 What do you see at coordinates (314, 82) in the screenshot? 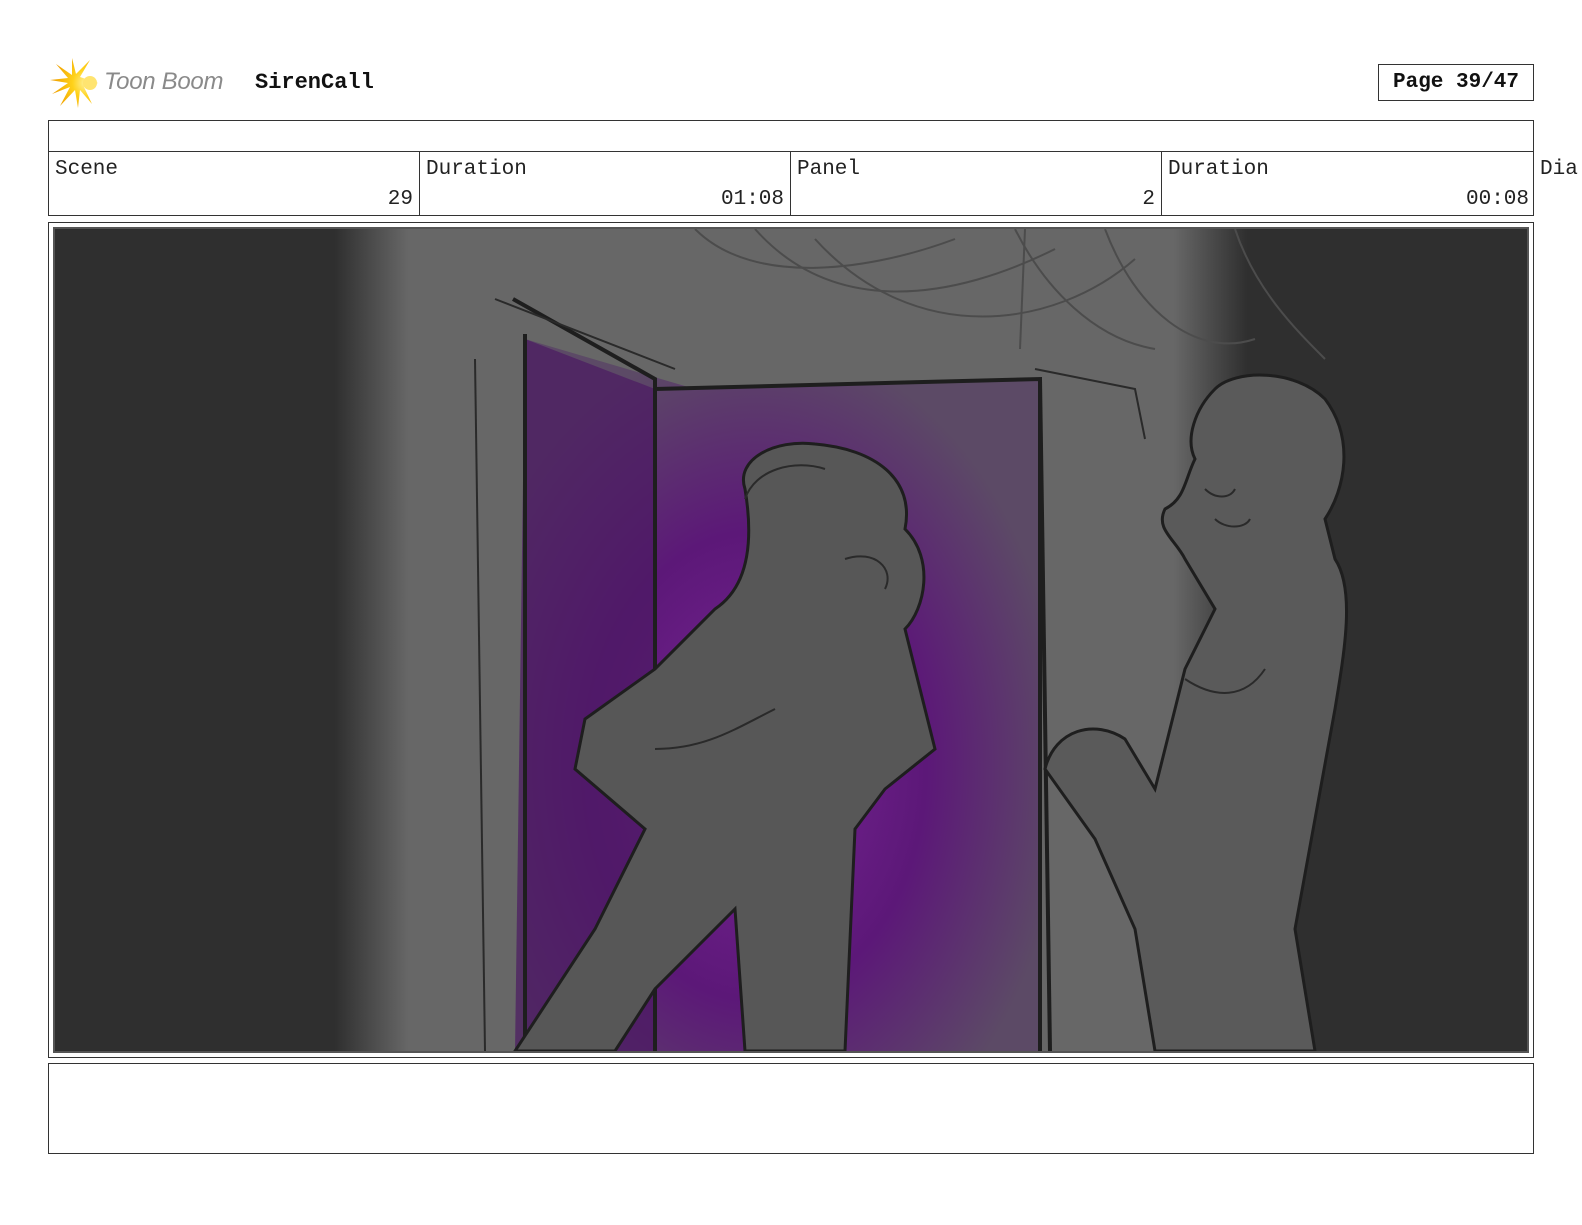
I see `project-title: SirenCall` at bounding box center [314, 82].